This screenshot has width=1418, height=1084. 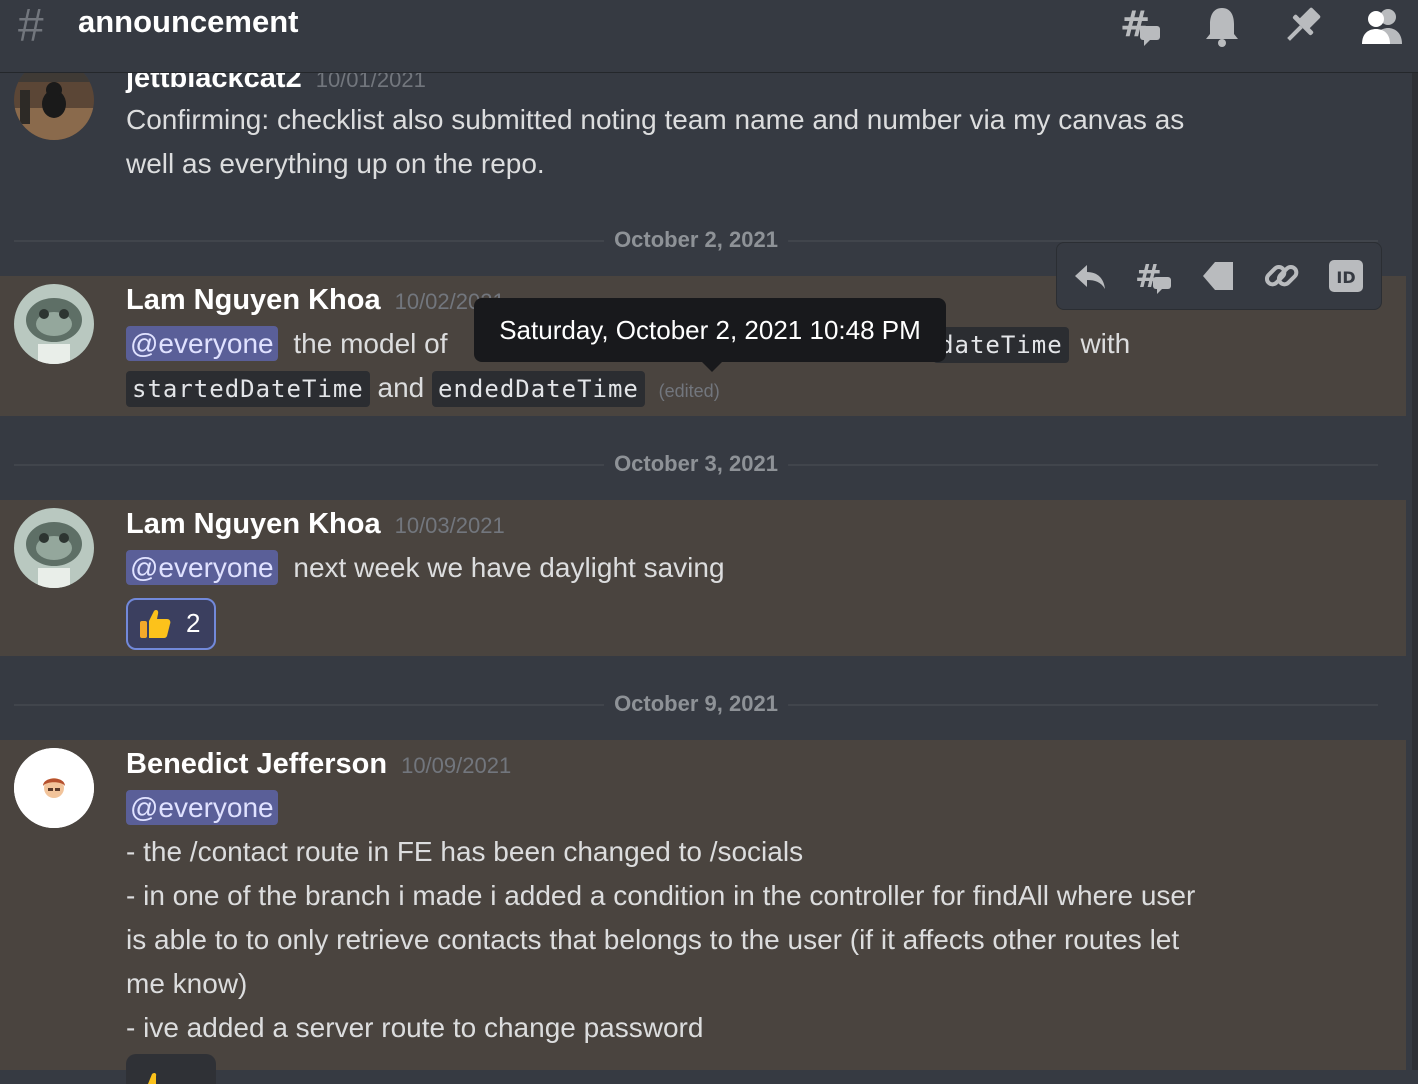 I want to click on timestamp: 10/03/2021, so click(x=450, y=525).